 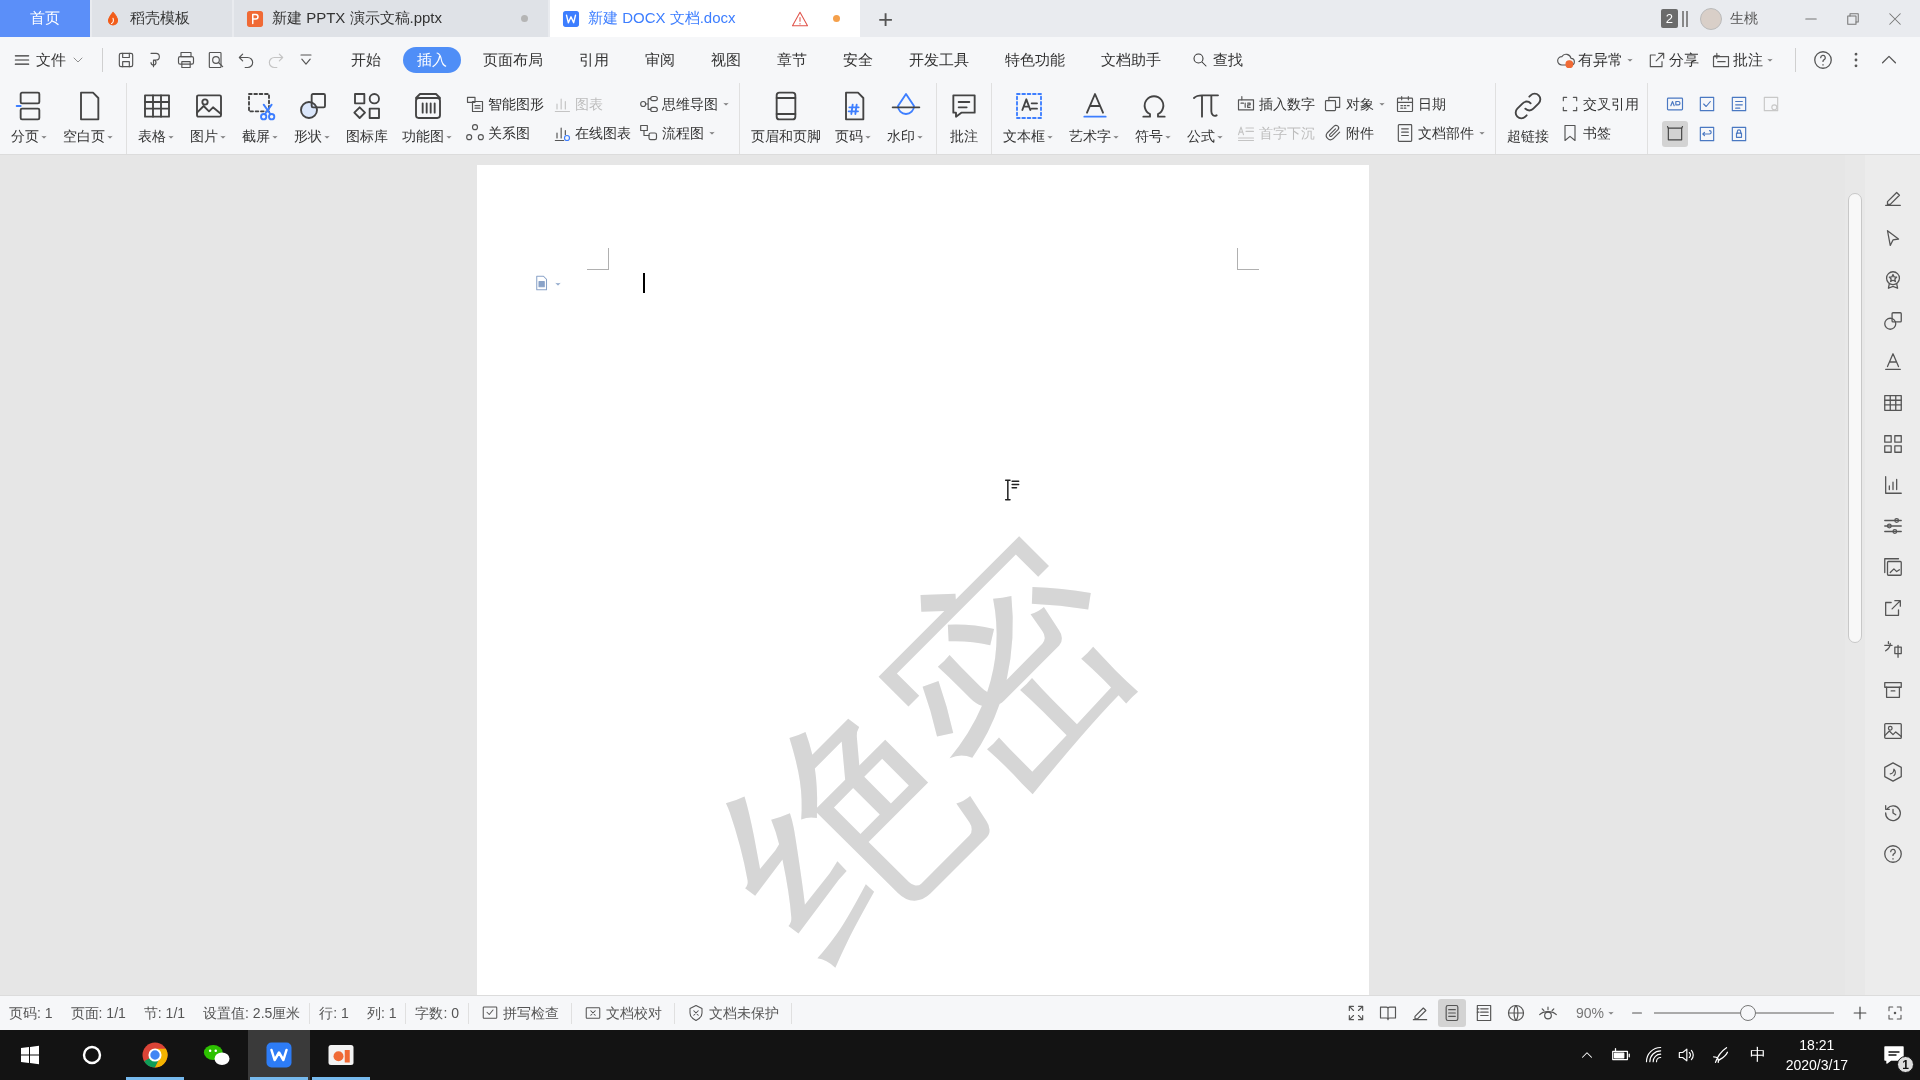 What do you see at coordinates (1599, 133) in the screenshot?
I see `ribbon-button: 书签` at bounding box center [1599, 133].